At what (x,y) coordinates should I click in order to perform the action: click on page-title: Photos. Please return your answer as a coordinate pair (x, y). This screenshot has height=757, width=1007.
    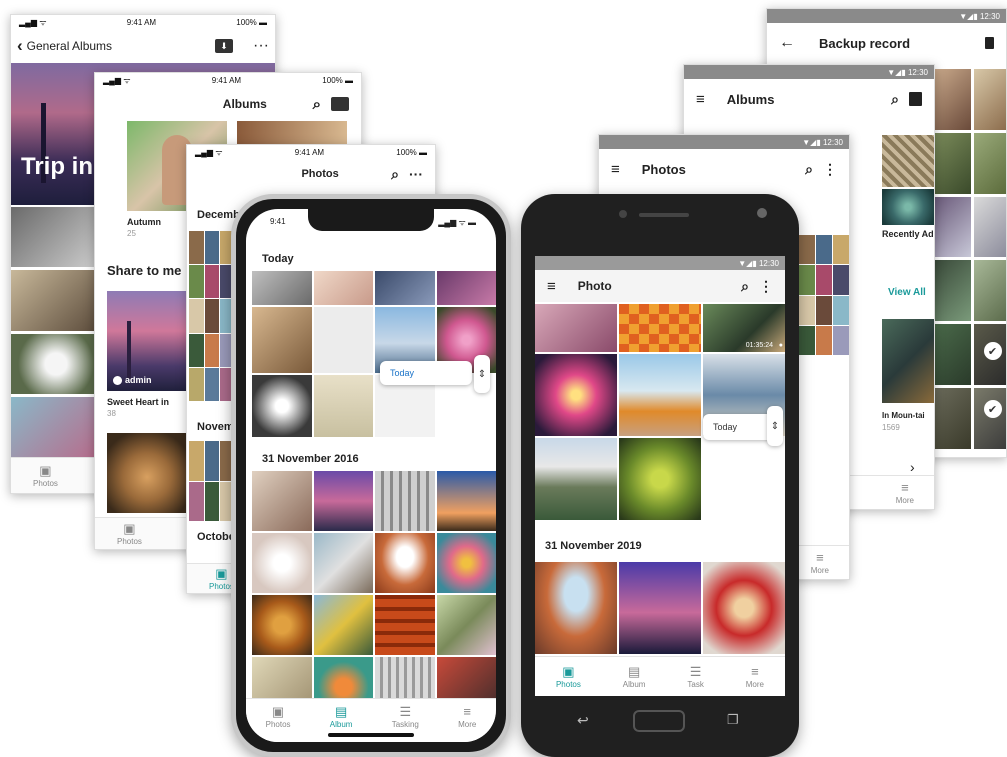
    Looking at the image, I should click on (320, 174).